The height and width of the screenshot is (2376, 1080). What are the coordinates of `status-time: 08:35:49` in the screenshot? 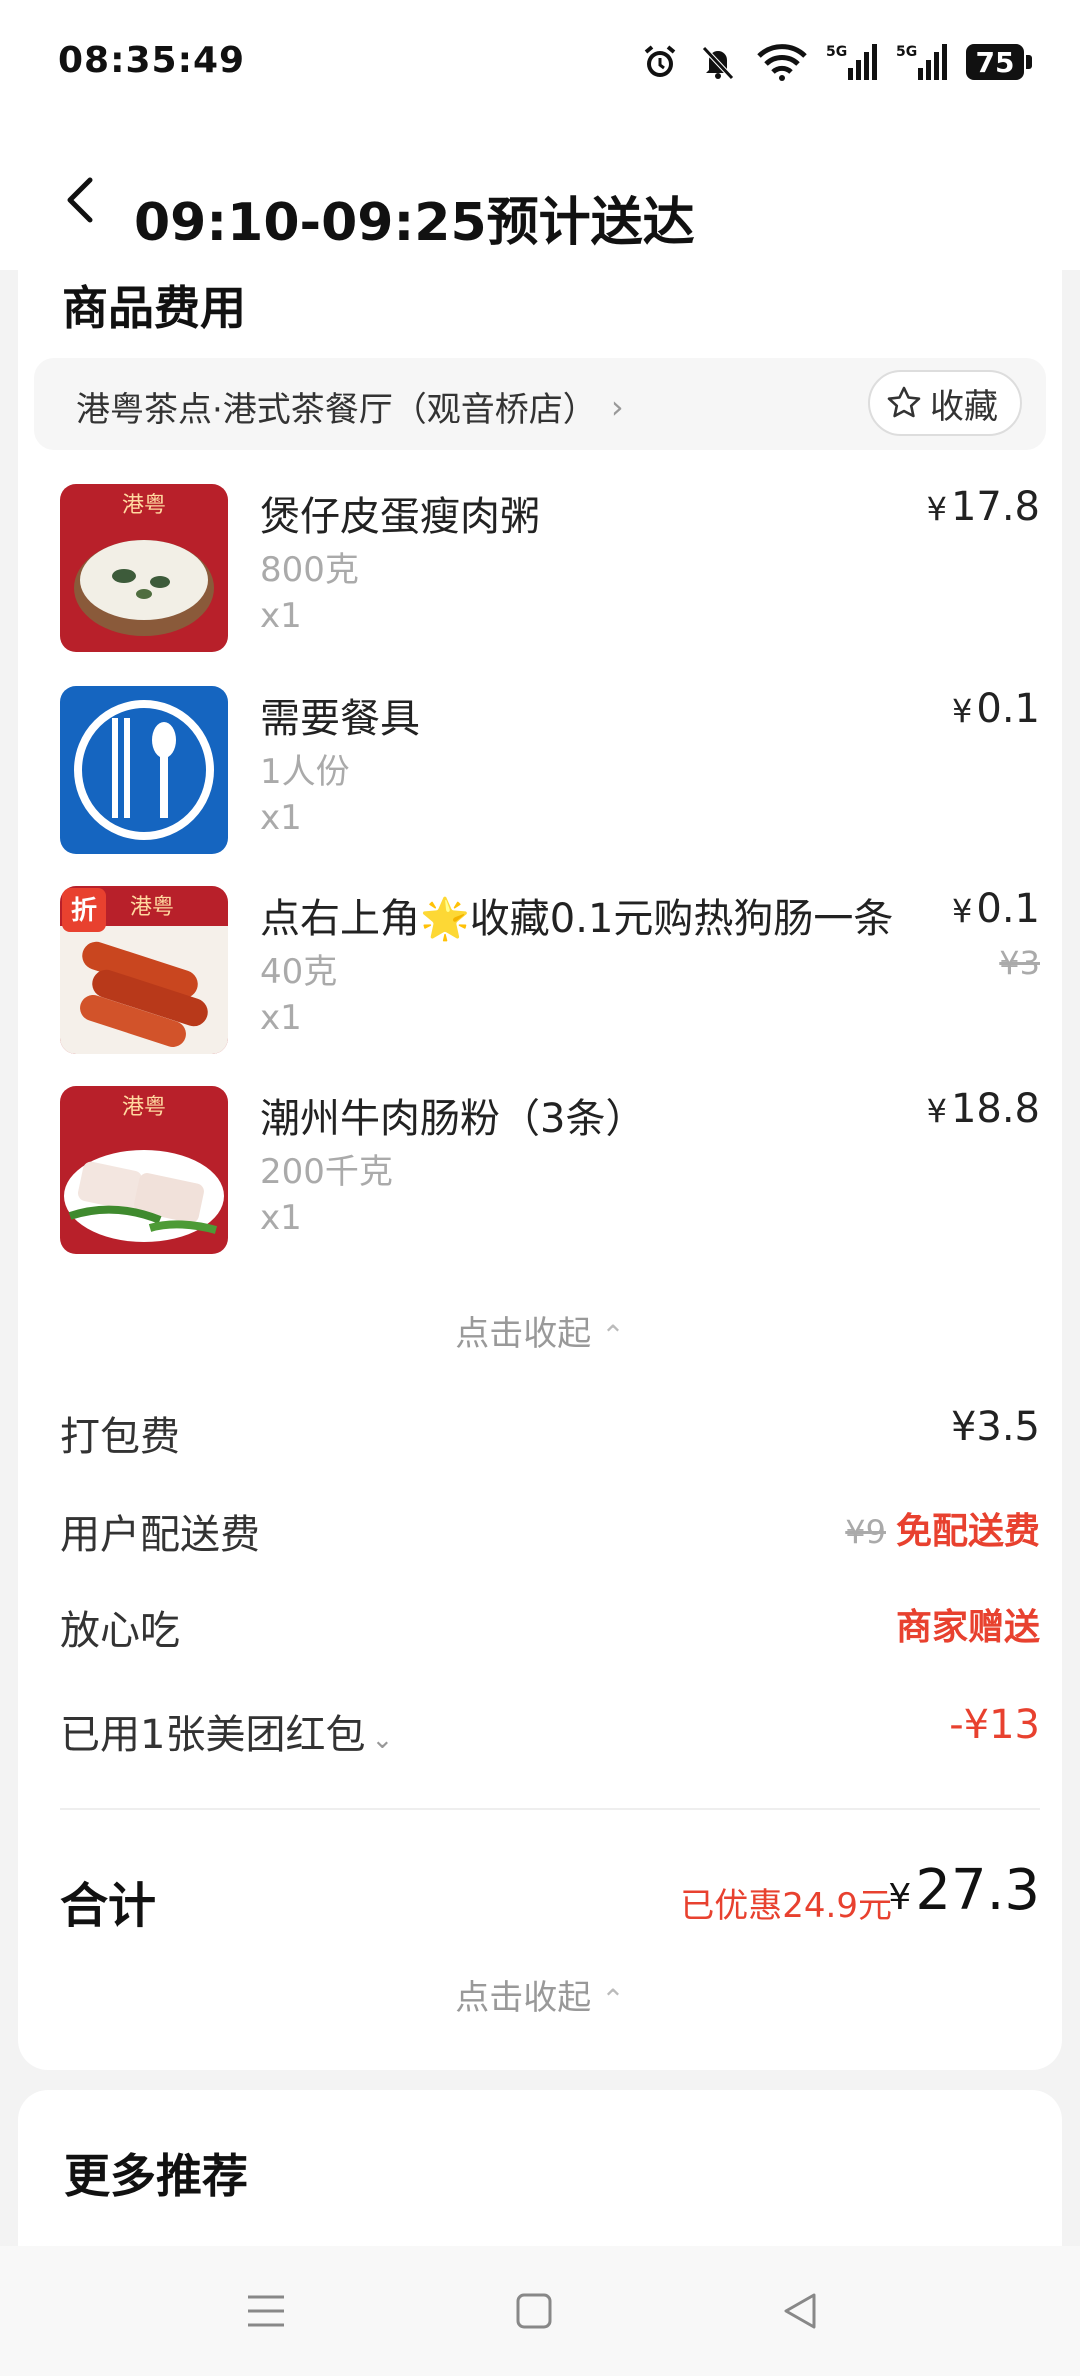 It's located at (152, 60).